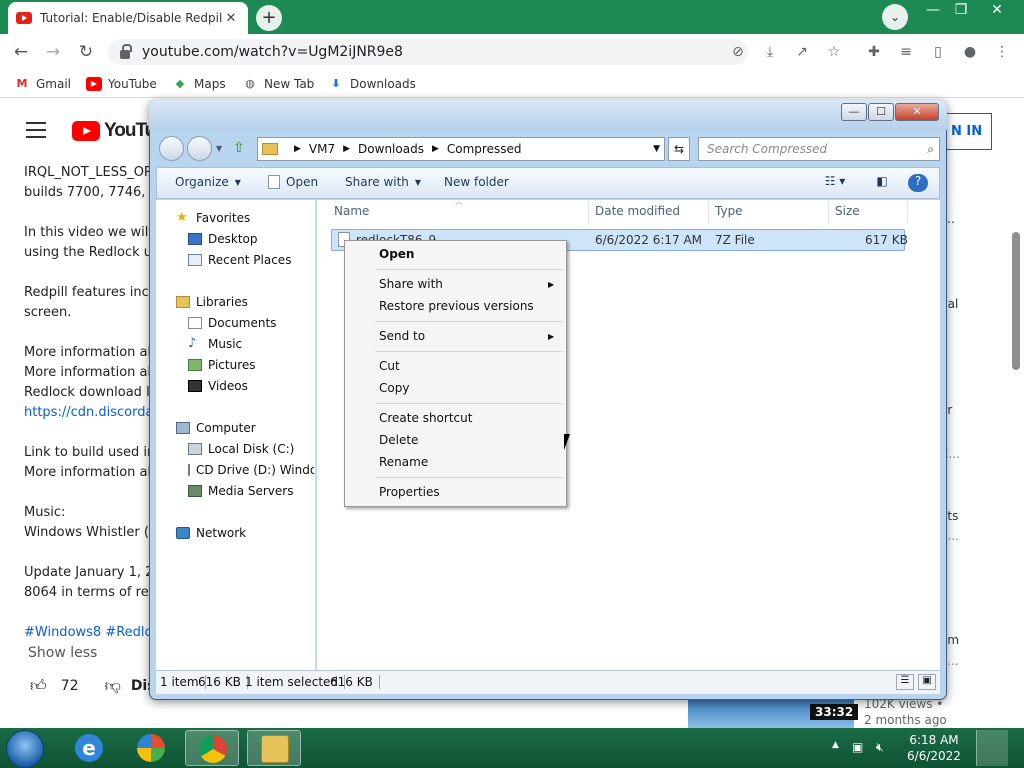  Describe the element at coordinates (802, 52) in the screenshot. I see `share-icon: ↗` at that location.